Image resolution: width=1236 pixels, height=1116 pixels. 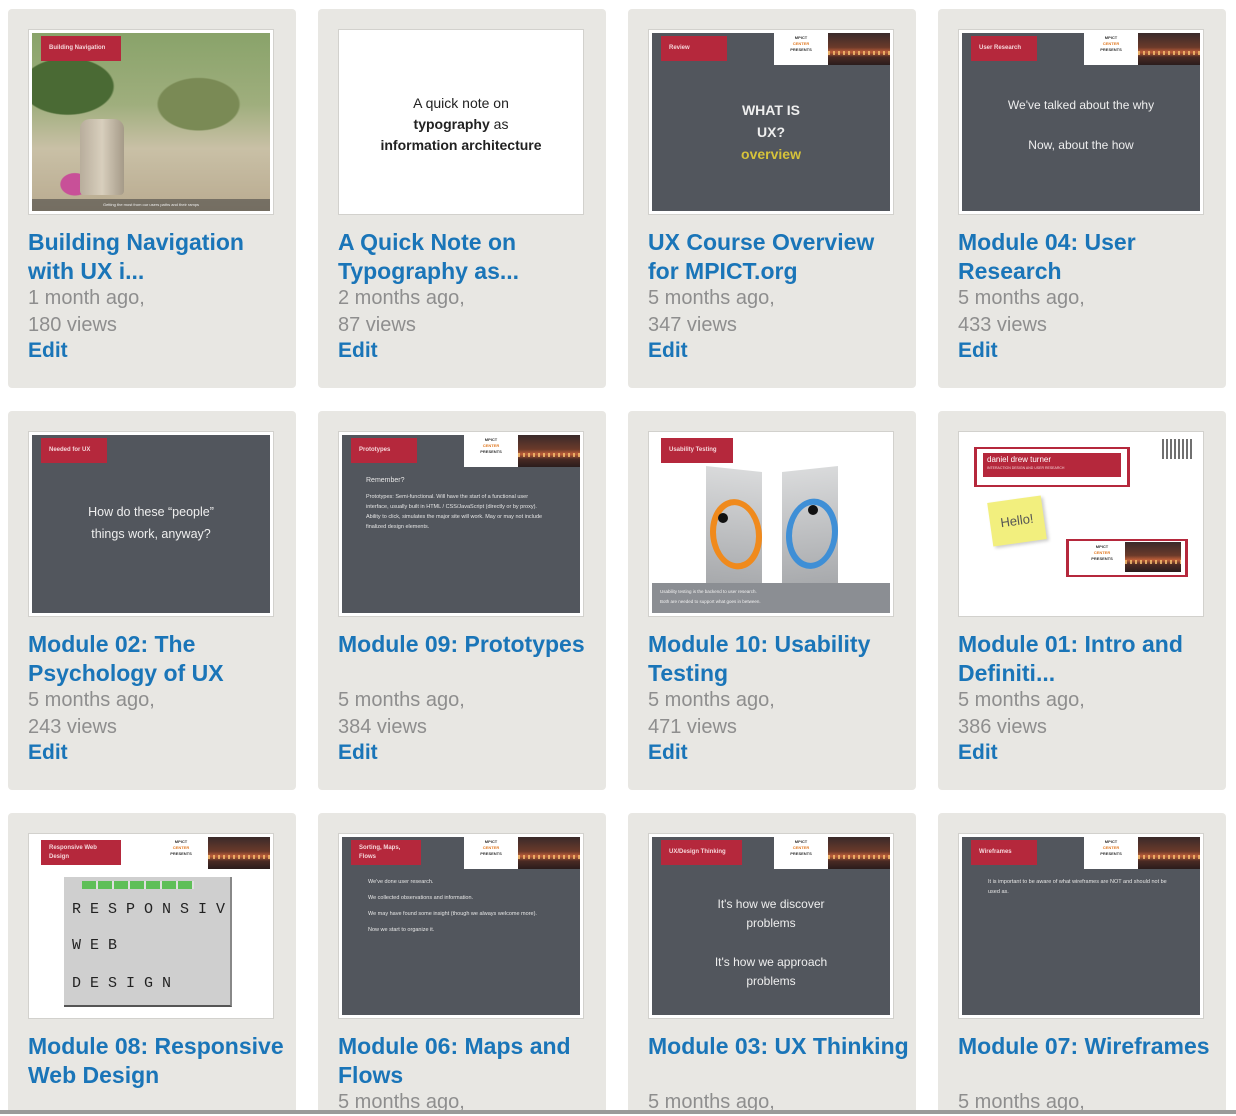 I want to click on presentation-title: Module 06: Maps and Flows, so click(x=469, y=1061).